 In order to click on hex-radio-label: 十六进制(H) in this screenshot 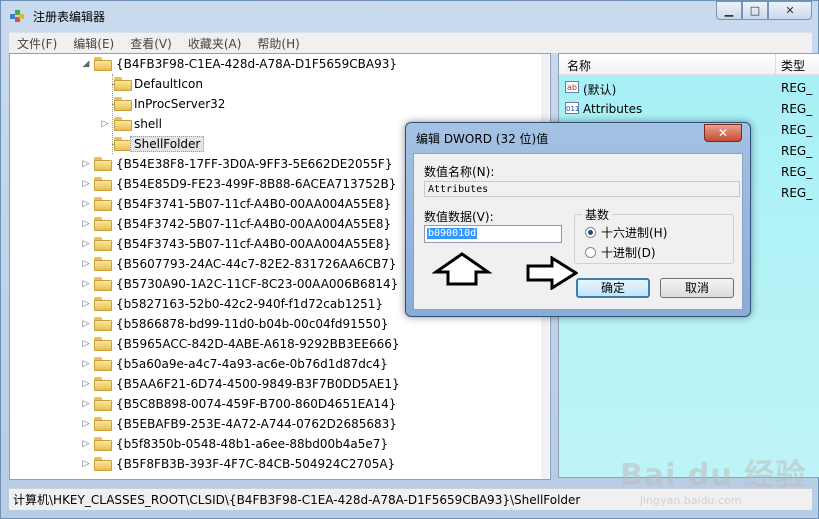, I will do `click(634, 232)`.